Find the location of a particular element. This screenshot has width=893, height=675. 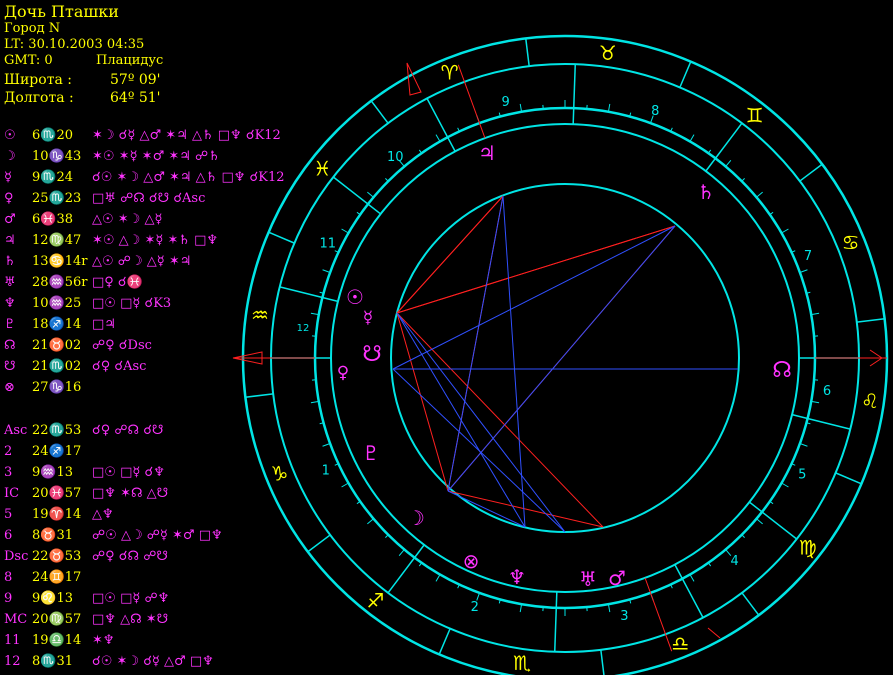

planet-mercury-glyph: ☿ is located at coordinates (368, 318).